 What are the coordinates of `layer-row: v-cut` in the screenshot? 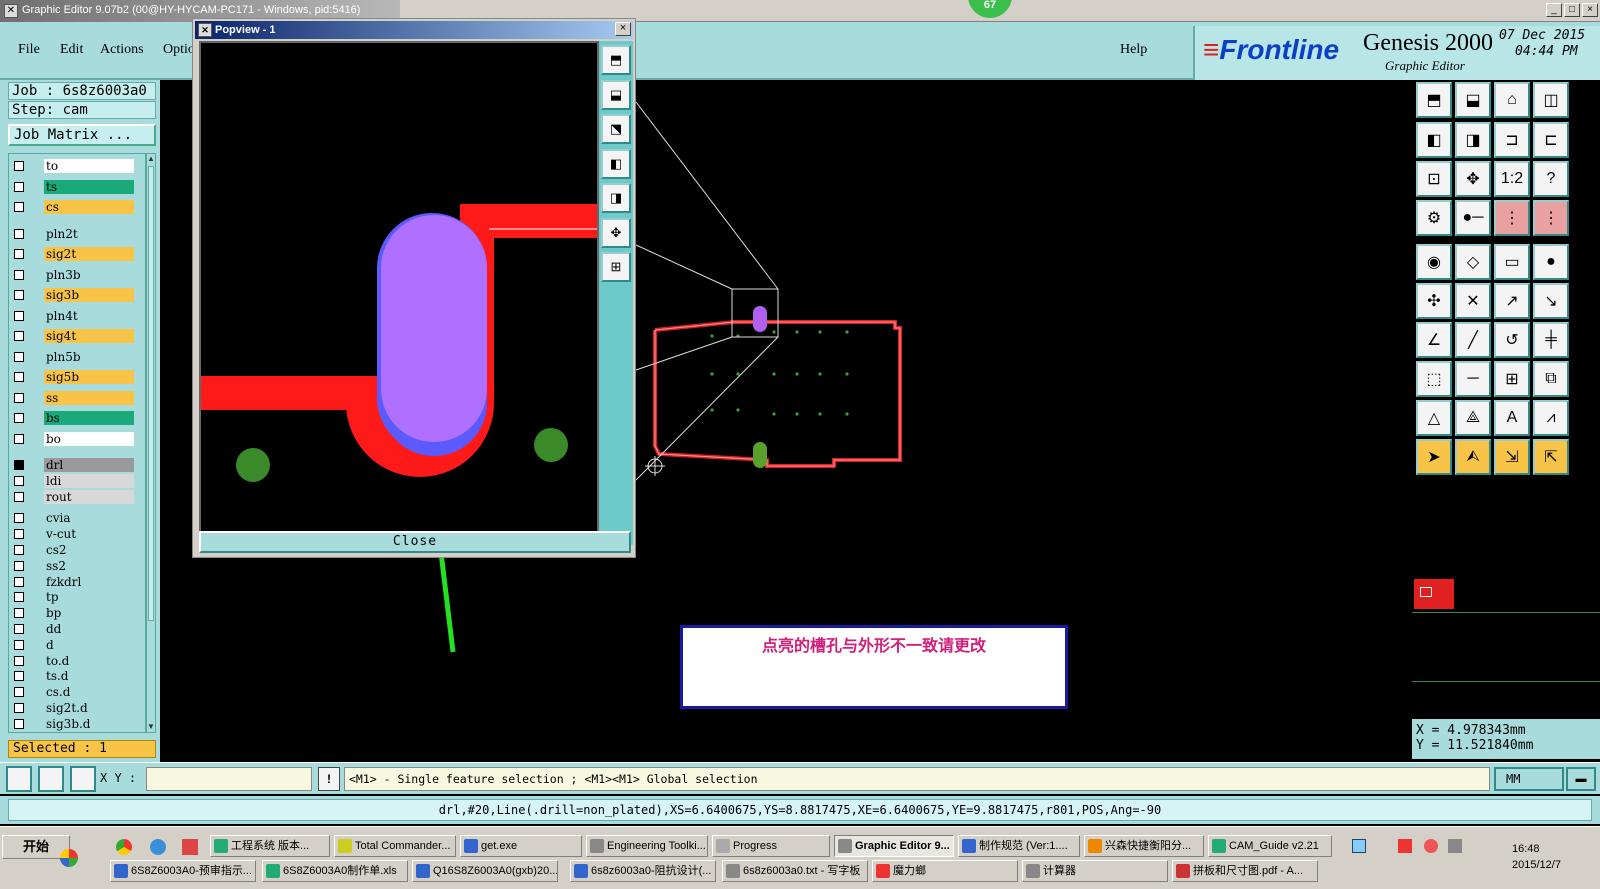 It's located at (77, 534).